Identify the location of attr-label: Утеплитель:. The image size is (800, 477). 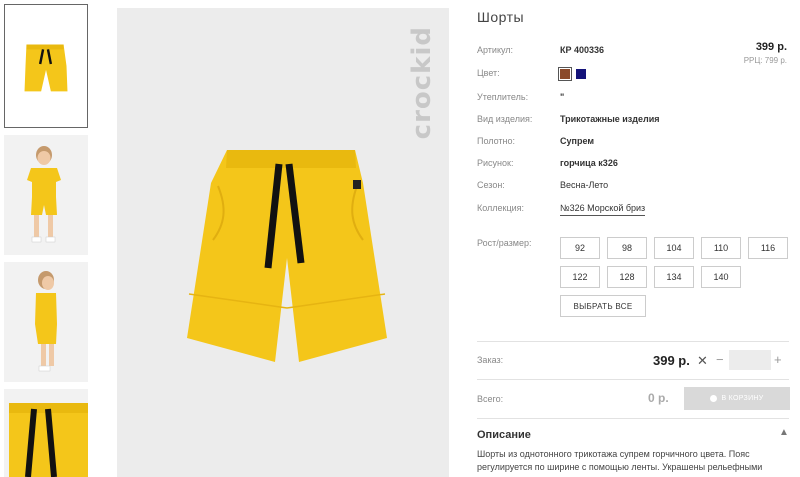
(503, 97).